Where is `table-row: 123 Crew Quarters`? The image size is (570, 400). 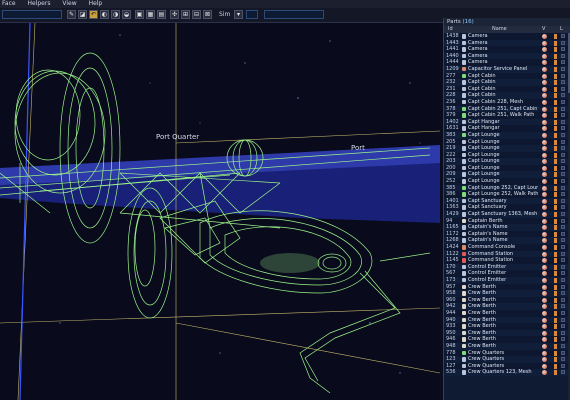
table-row: 123 Crew Quarters is located at coordinates (507, 359).